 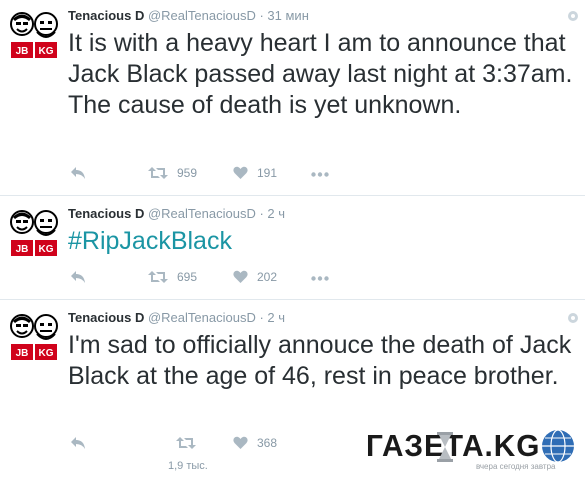 I want to click on tweet-header: Tenacious D @RealTenaciousD · 31 мин, so click(x=188, y=15).